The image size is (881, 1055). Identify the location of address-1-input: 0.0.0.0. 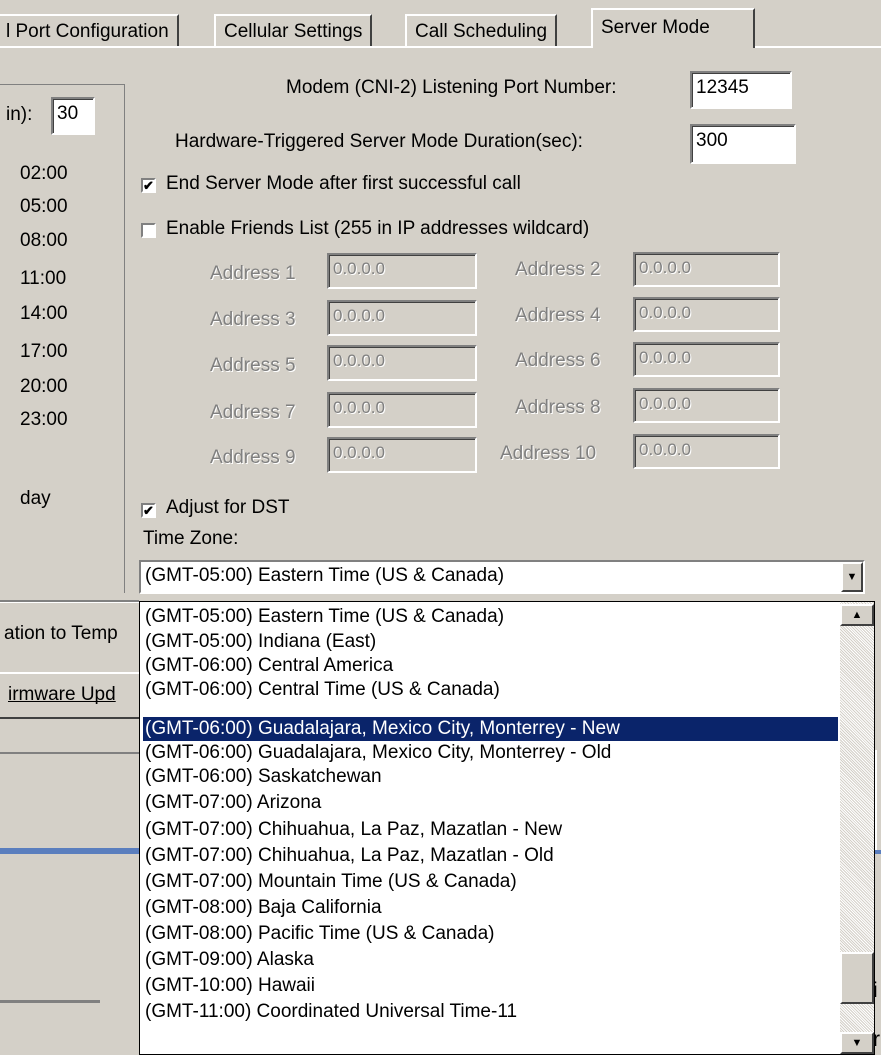
(402, 271).